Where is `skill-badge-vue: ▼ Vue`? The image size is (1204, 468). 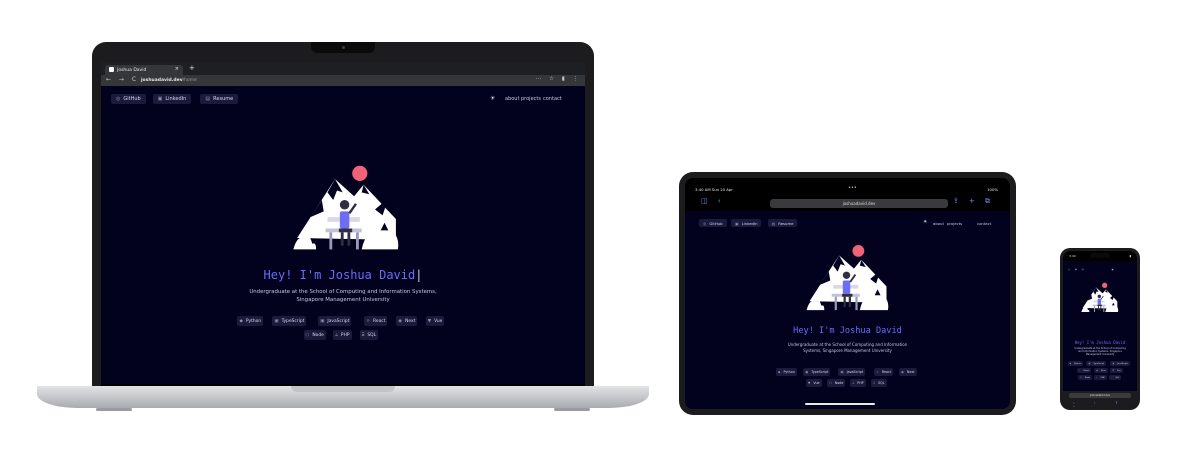
skill-badge-vue: ▼ Vue is located at coordinates (813, 383).